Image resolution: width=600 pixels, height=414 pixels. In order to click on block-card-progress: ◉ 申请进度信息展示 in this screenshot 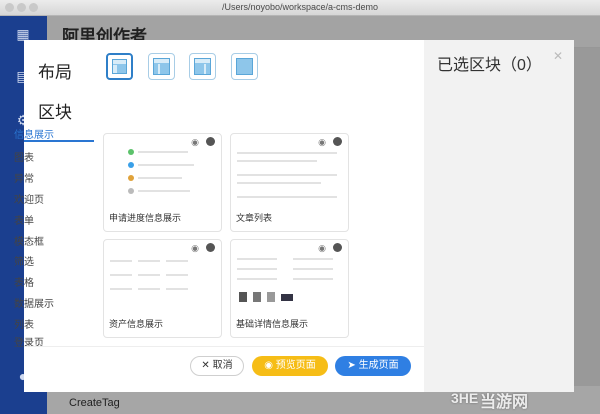, I will do `click(162, 182)`.